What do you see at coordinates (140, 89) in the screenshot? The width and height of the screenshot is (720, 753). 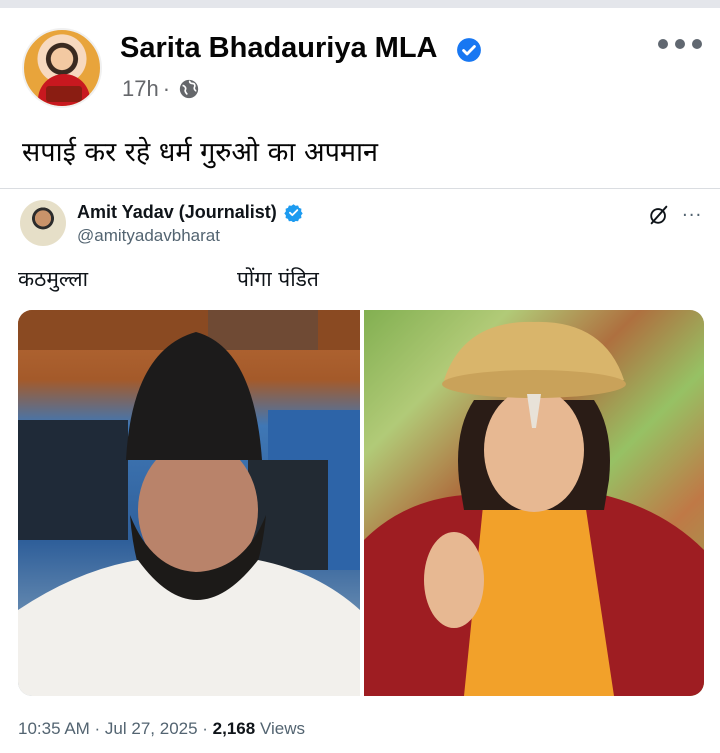 I see `post-time: 17h` at bounding box center [140, 89].